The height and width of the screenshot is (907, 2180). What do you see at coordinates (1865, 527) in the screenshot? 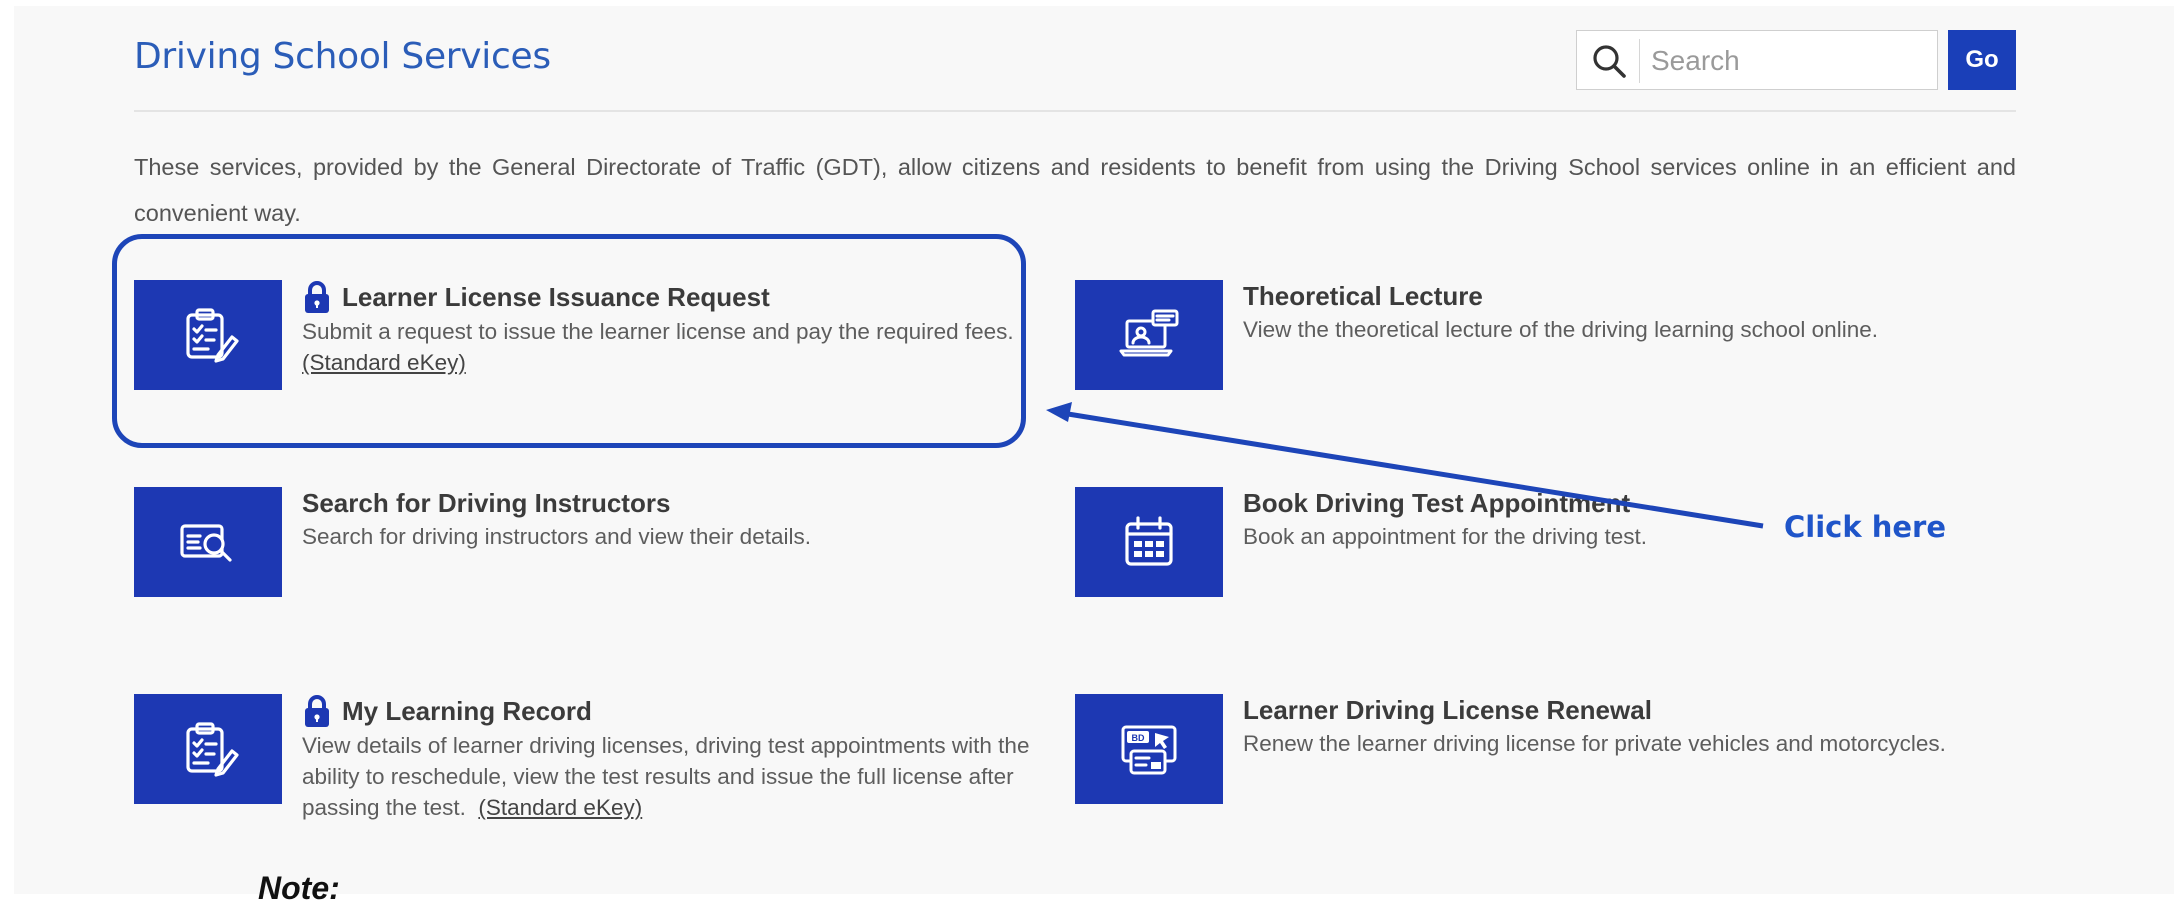
I see `click-here-callout: Click here` at bounding box center [1865, 527].